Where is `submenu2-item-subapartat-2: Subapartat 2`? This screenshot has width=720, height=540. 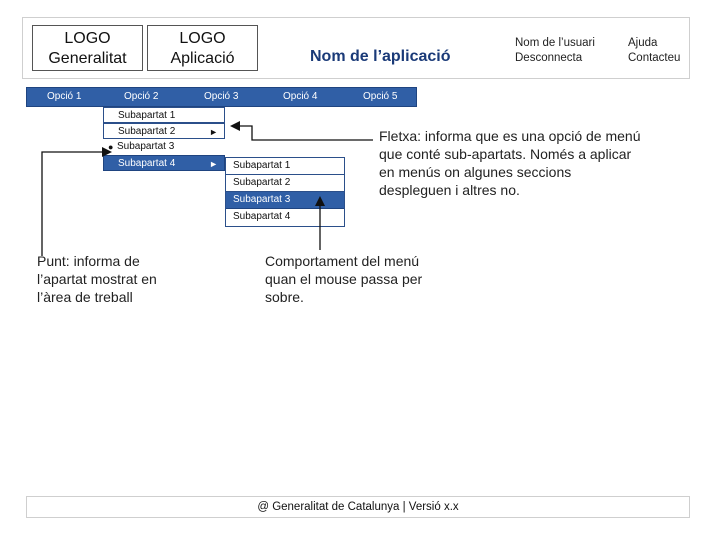 submenu2-item-subapartat-2: Subapartat 2 is located at coordinates (285, 183).